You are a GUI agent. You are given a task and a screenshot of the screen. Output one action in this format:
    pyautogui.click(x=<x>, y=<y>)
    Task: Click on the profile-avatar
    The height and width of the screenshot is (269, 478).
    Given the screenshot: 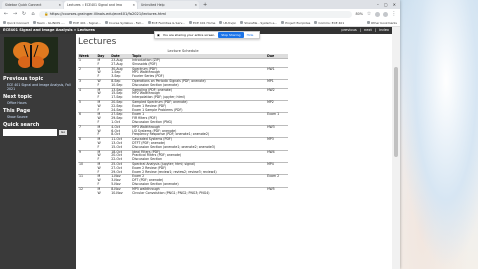 What is the action you would take?
    pyautogui.click(x=385, y=14)
    